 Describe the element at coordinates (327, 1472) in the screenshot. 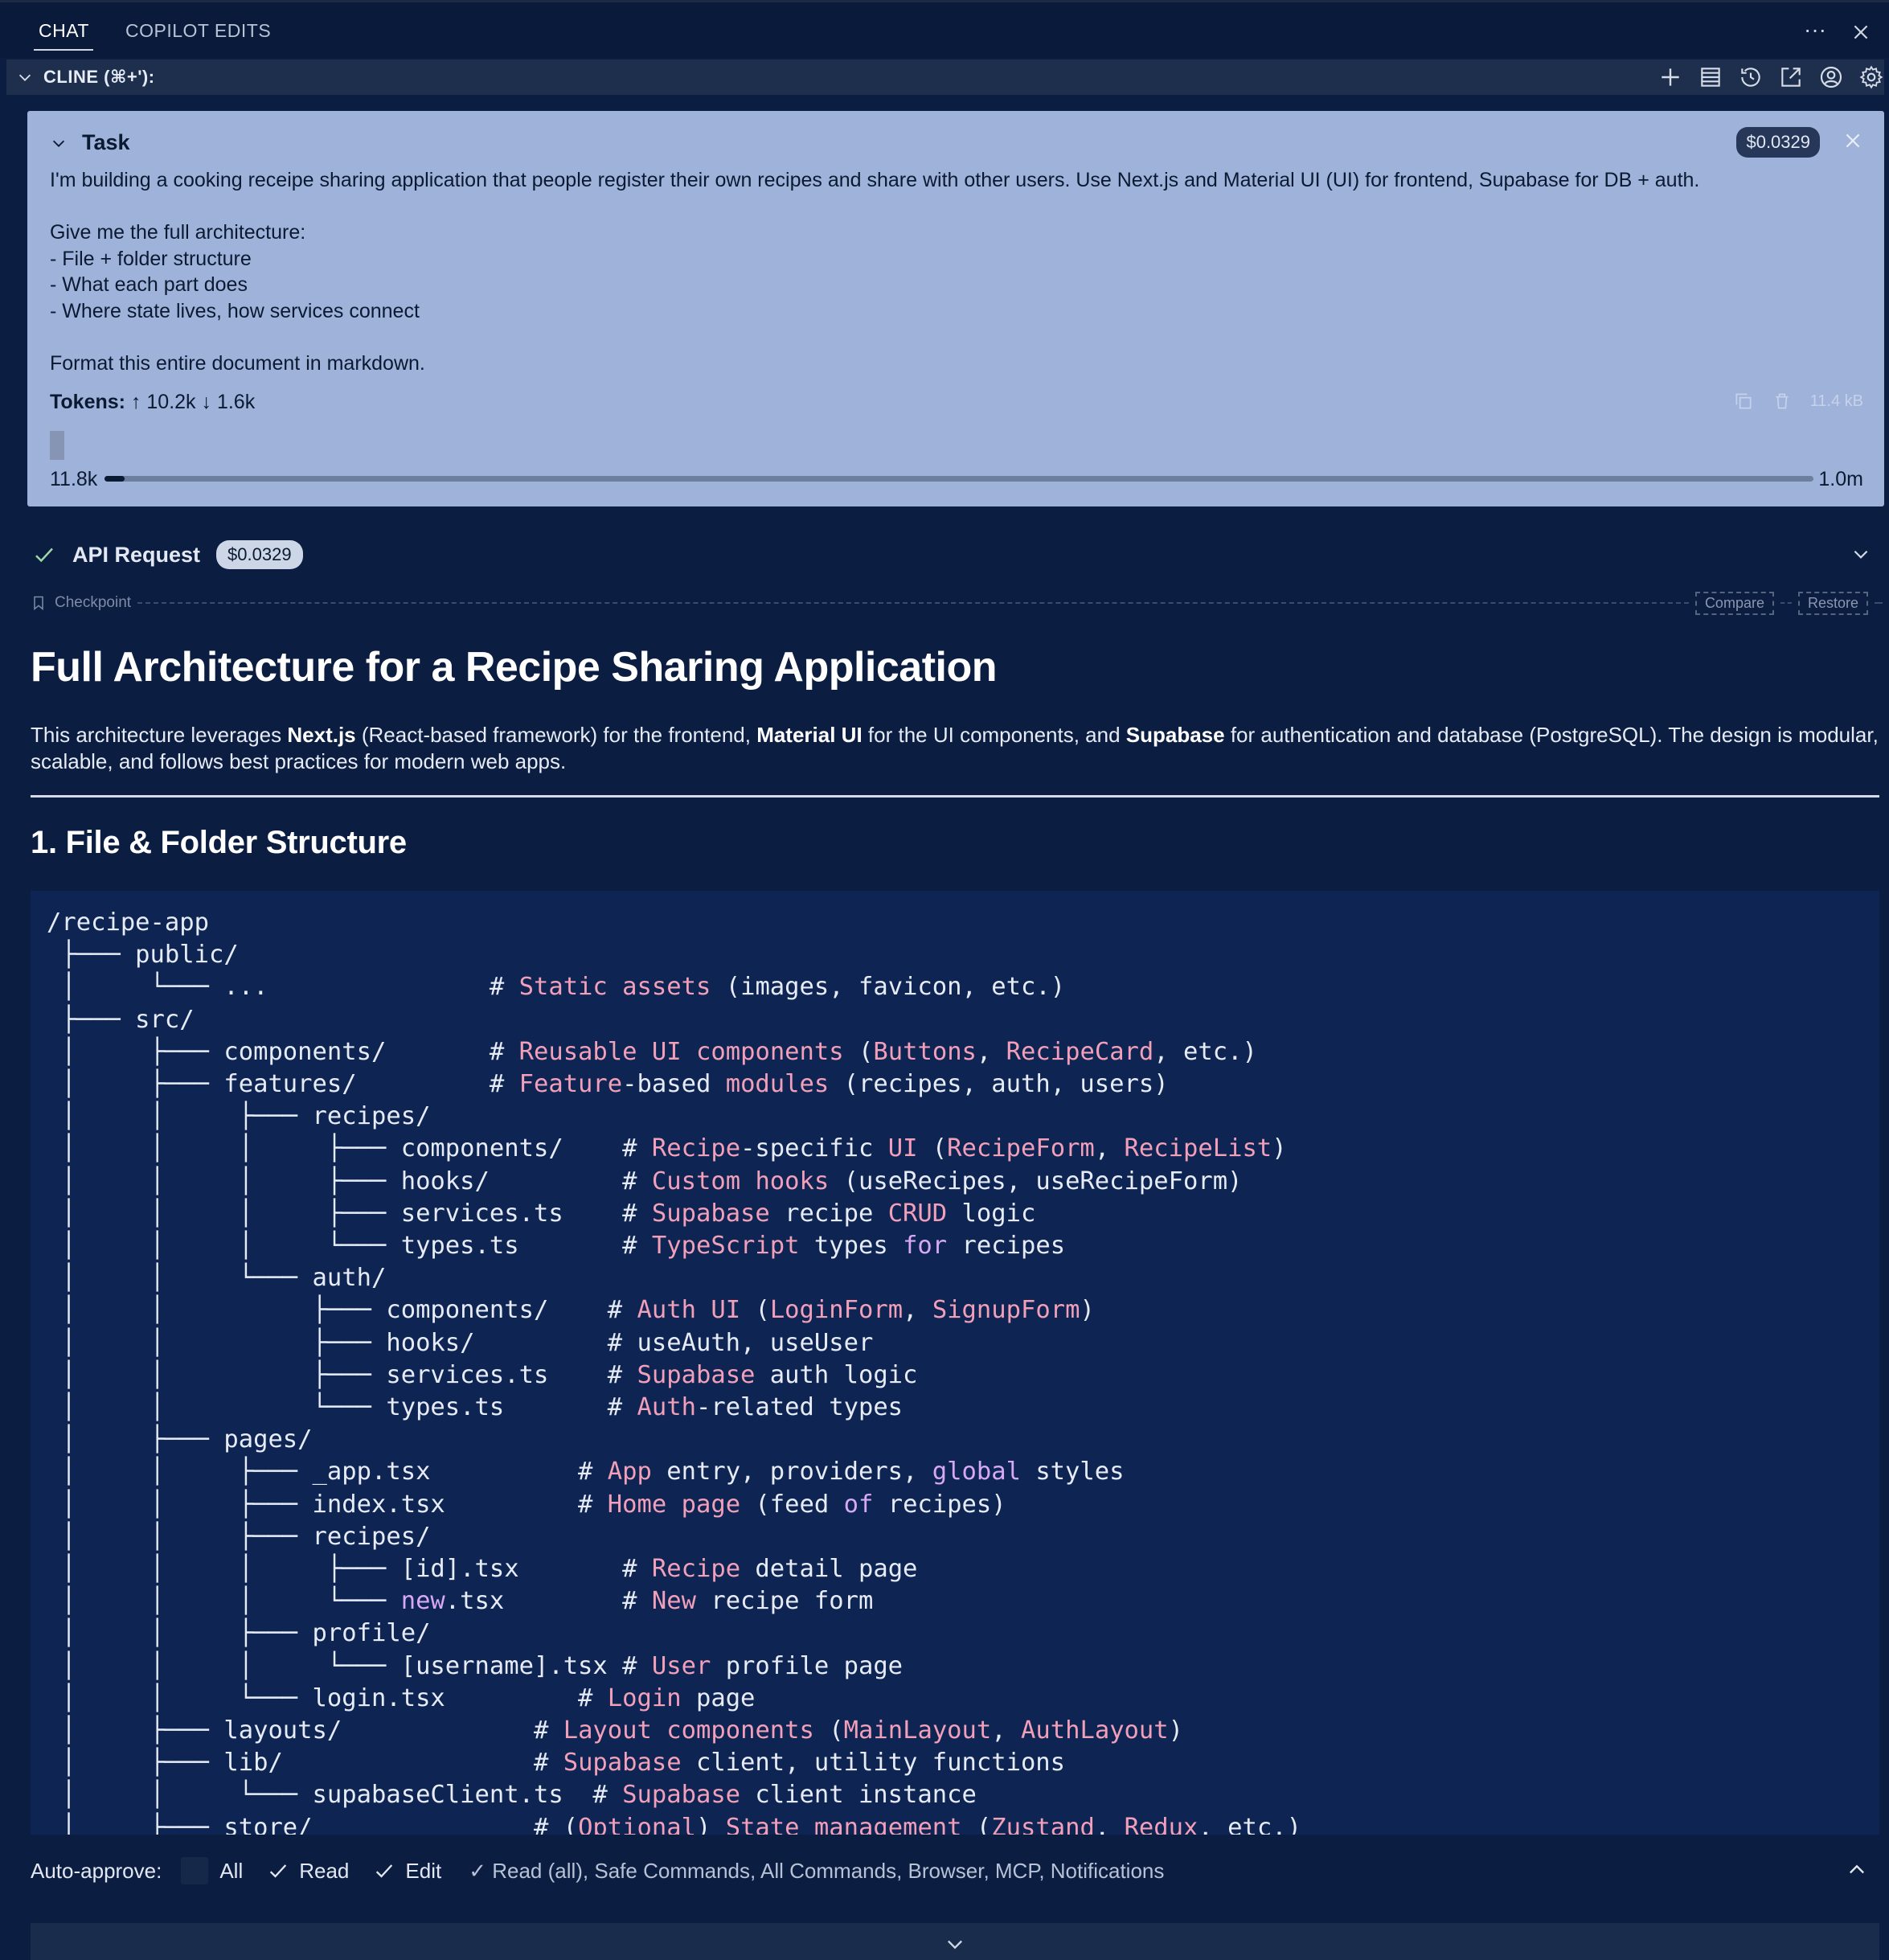

I see `code-token: │ │ ├─── _app.tsx #` at that location.